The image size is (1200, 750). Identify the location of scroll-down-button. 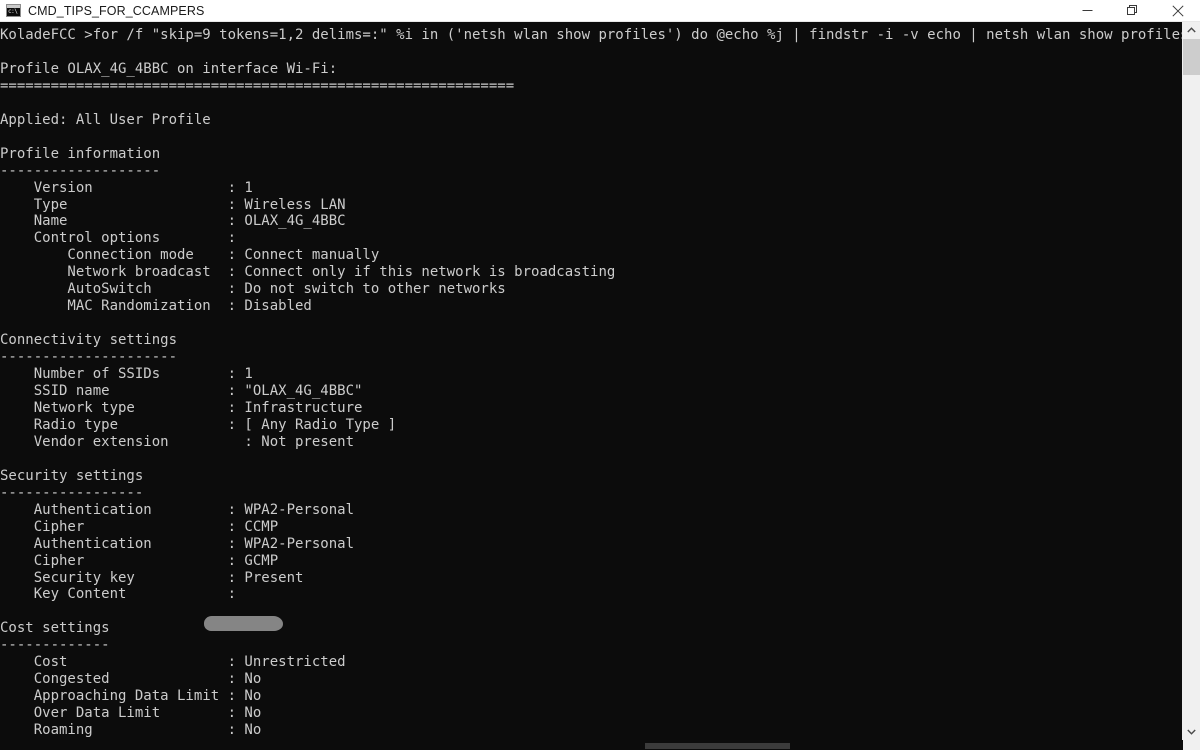
(1191, 731).